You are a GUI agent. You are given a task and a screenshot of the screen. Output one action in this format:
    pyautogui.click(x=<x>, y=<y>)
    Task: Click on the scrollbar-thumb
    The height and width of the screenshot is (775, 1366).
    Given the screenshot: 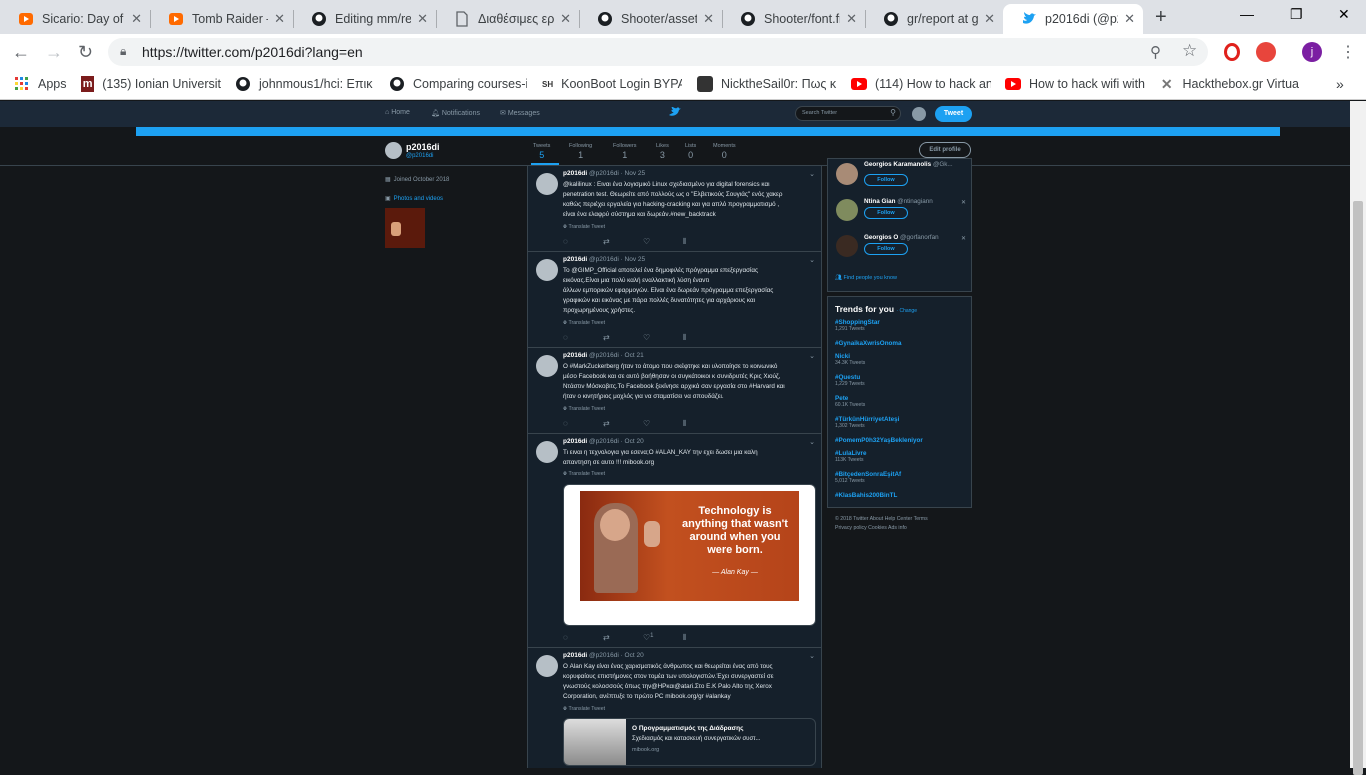 What is the action you would take?
    pyautogui.click(x=1358, y=488)
    